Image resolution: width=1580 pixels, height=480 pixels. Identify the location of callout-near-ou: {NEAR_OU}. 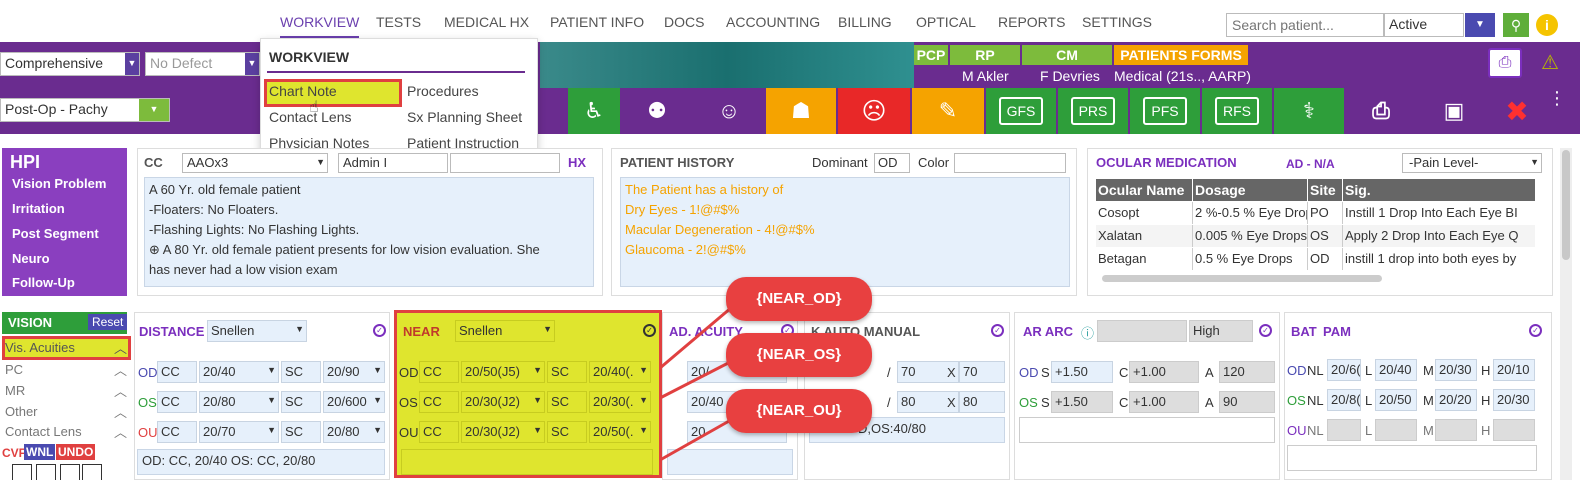
(799, 411).